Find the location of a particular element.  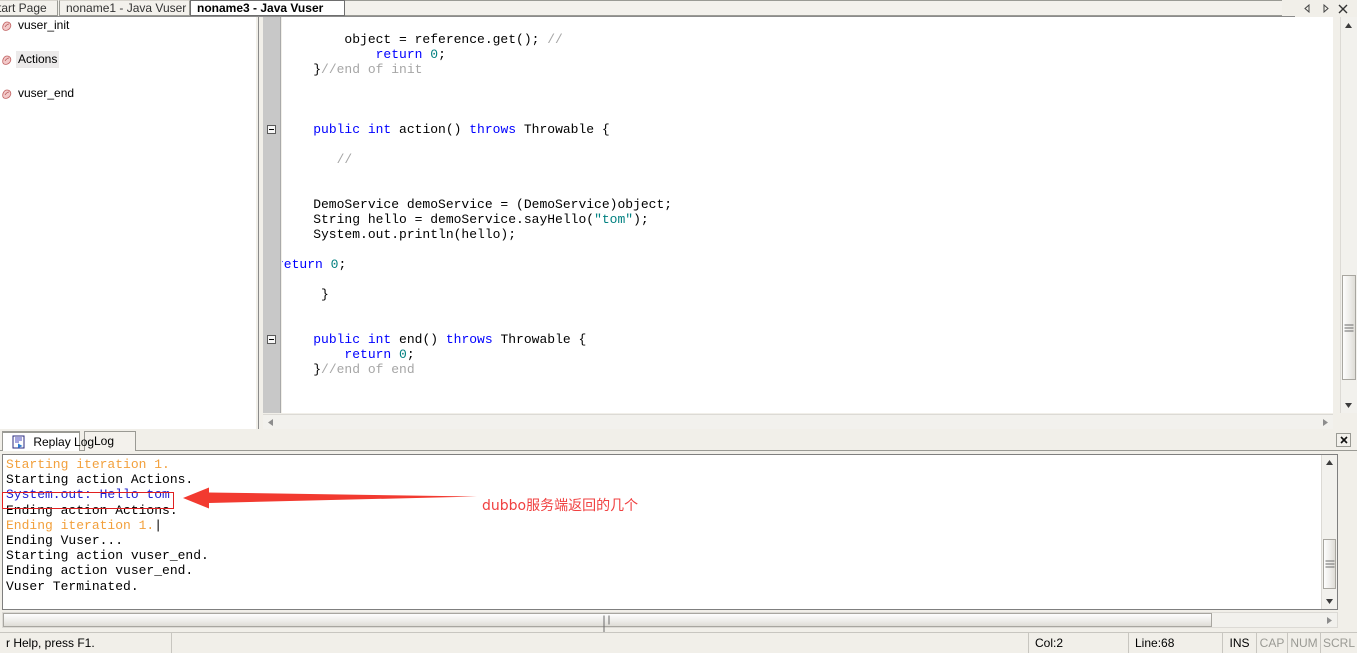

code-token: object = reference.get(); is located at coordinates (415, 39).